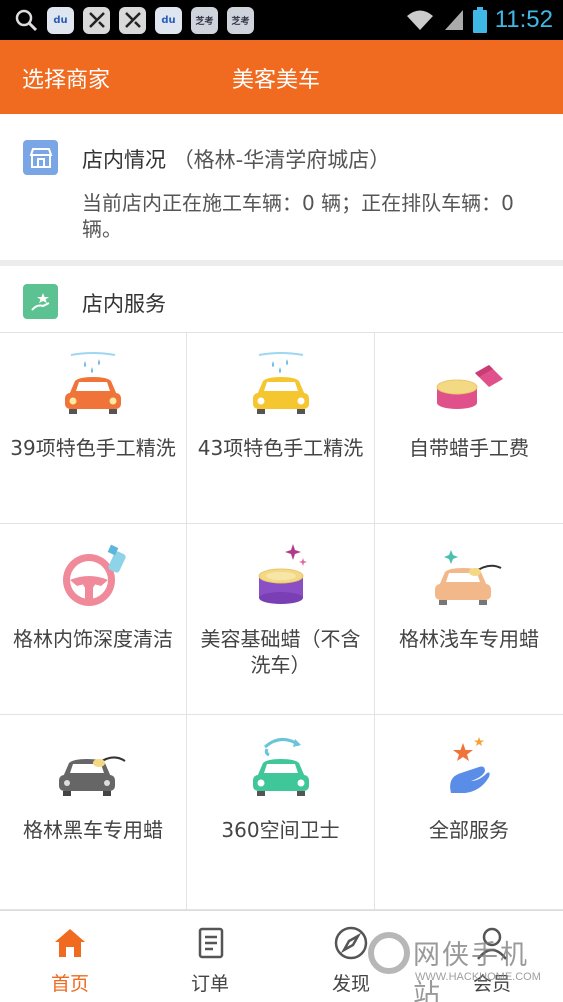  Describe the element at coordinates (211, 943) in the screenshot. I see `orders-icon` at that location.